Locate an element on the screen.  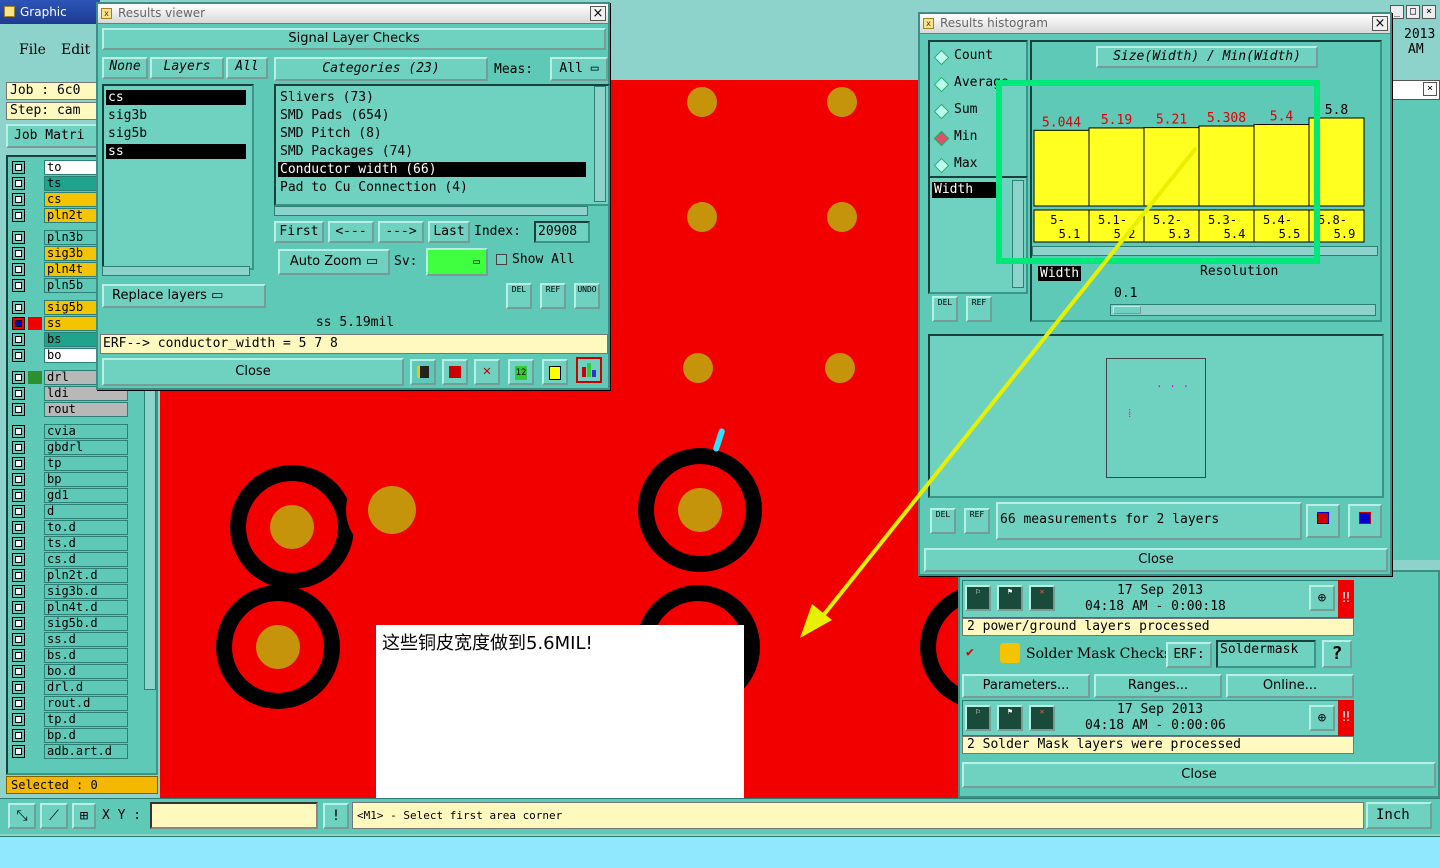
layer-row-pln2t.d: pln2t.d is located at coordinates (69, 575).